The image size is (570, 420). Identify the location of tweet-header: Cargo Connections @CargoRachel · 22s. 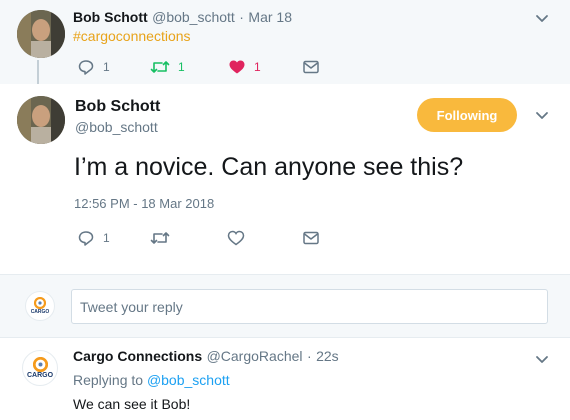
(206, 357).